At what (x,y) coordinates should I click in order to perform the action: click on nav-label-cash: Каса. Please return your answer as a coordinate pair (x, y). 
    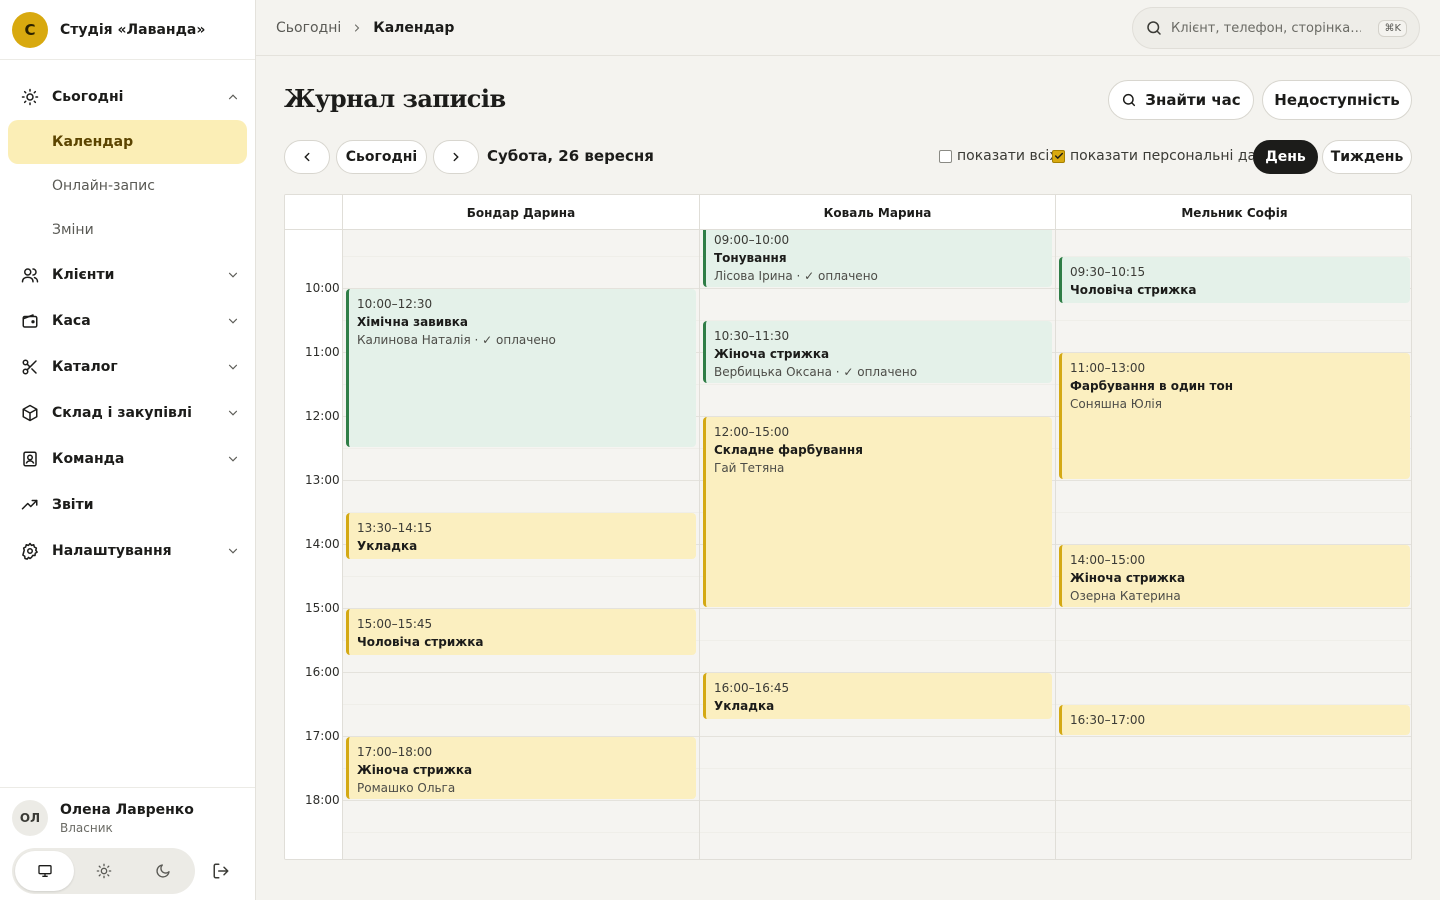
    Looking at the image, I should click on (71, 321).